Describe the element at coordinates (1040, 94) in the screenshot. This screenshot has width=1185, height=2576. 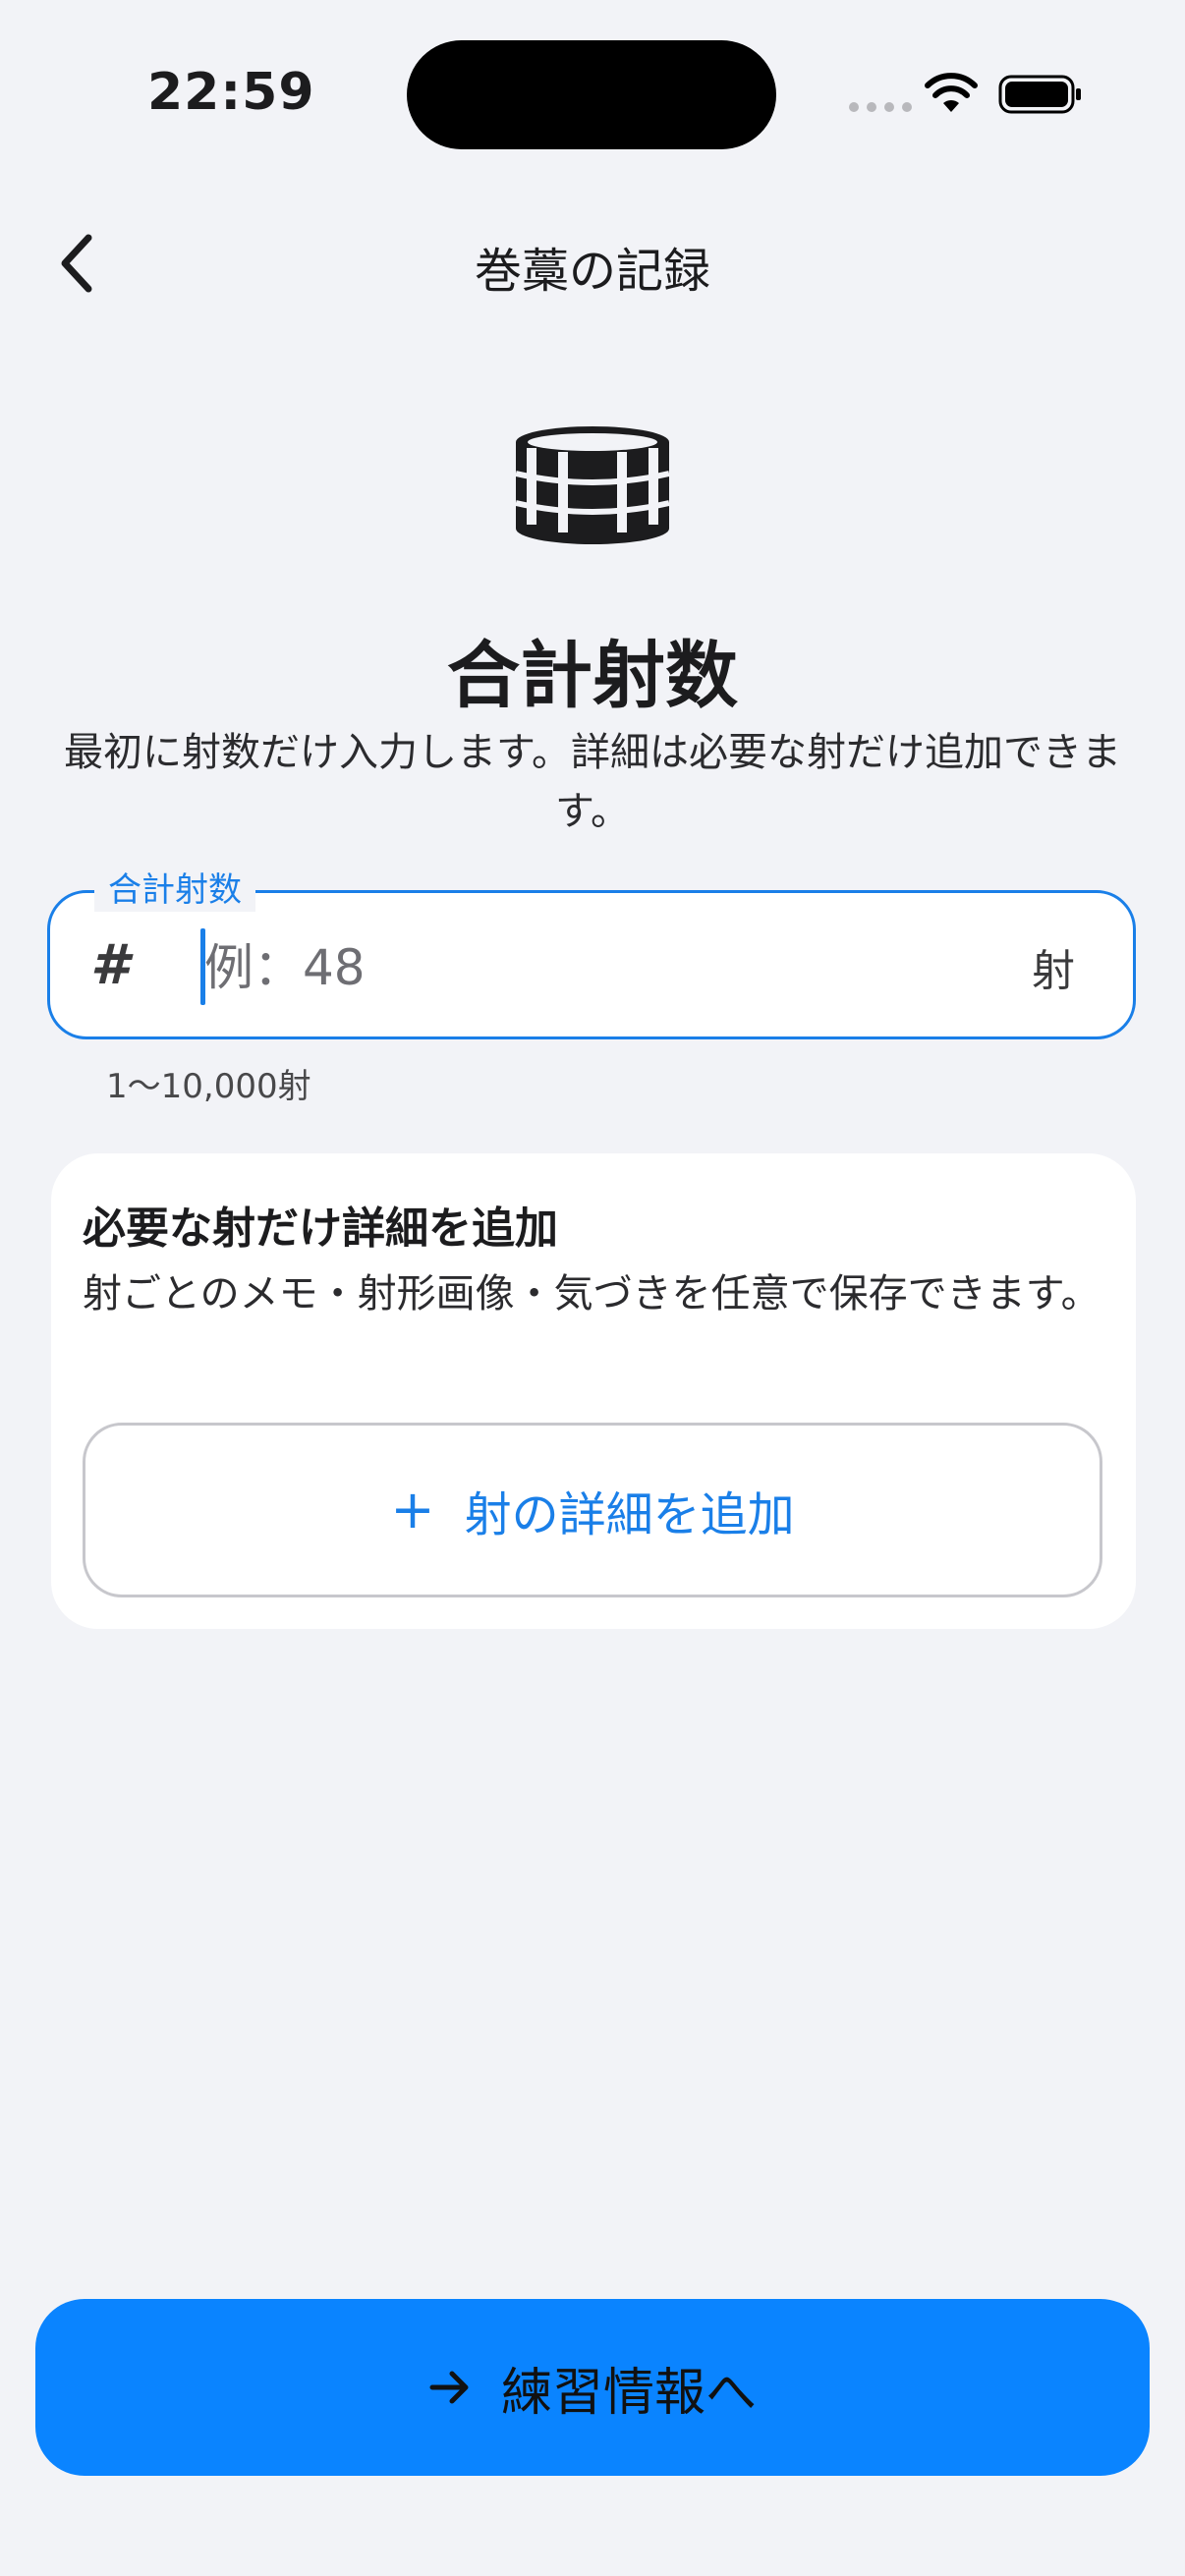
I see `battery-icon` at that location.